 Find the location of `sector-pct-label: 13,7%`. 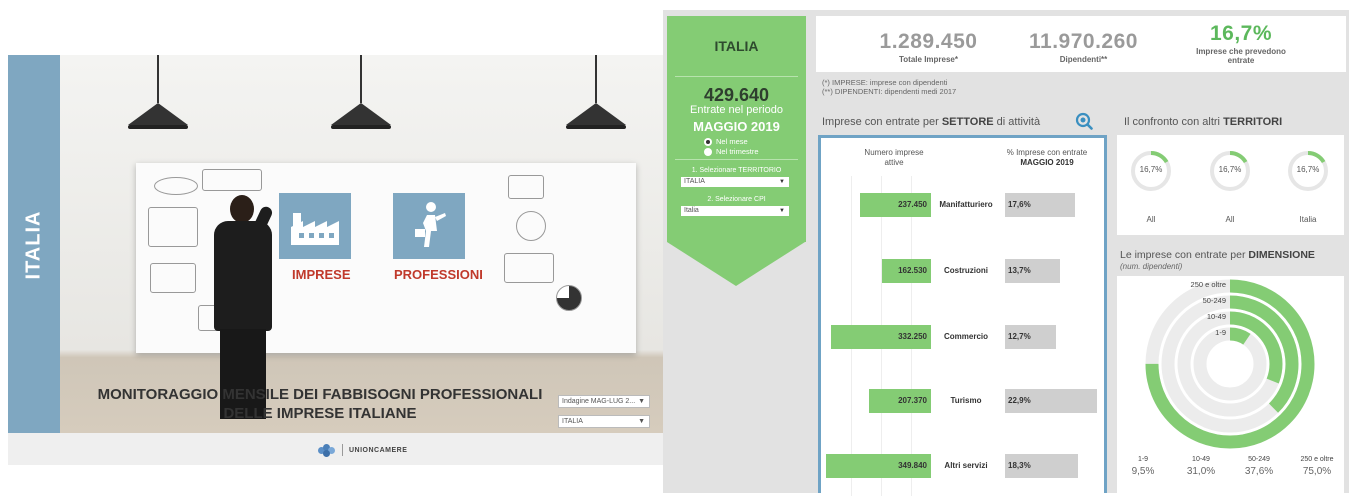

sector-pct-label: 13,7% is located at coordinates (1019, 270).